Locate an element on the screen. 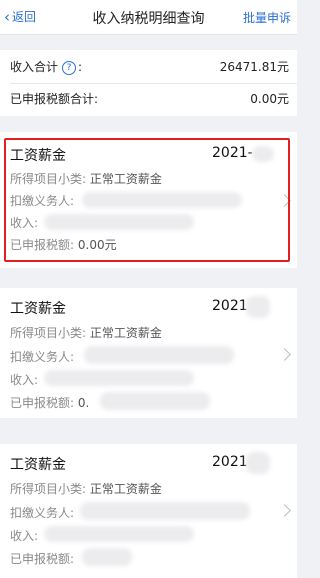 Image resolution: width=320 pixels, height=578 pixels. summary-panel: 收入合计?: 26471.81元 已申报税额合计: 0.00元 is located at coordinates (148, 83).